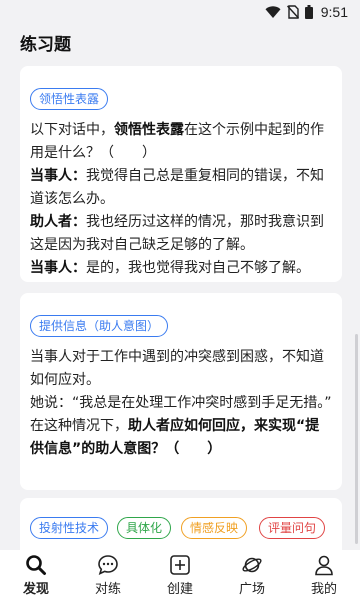  I want to click on nav-profile: 我的, so click(324, 575).